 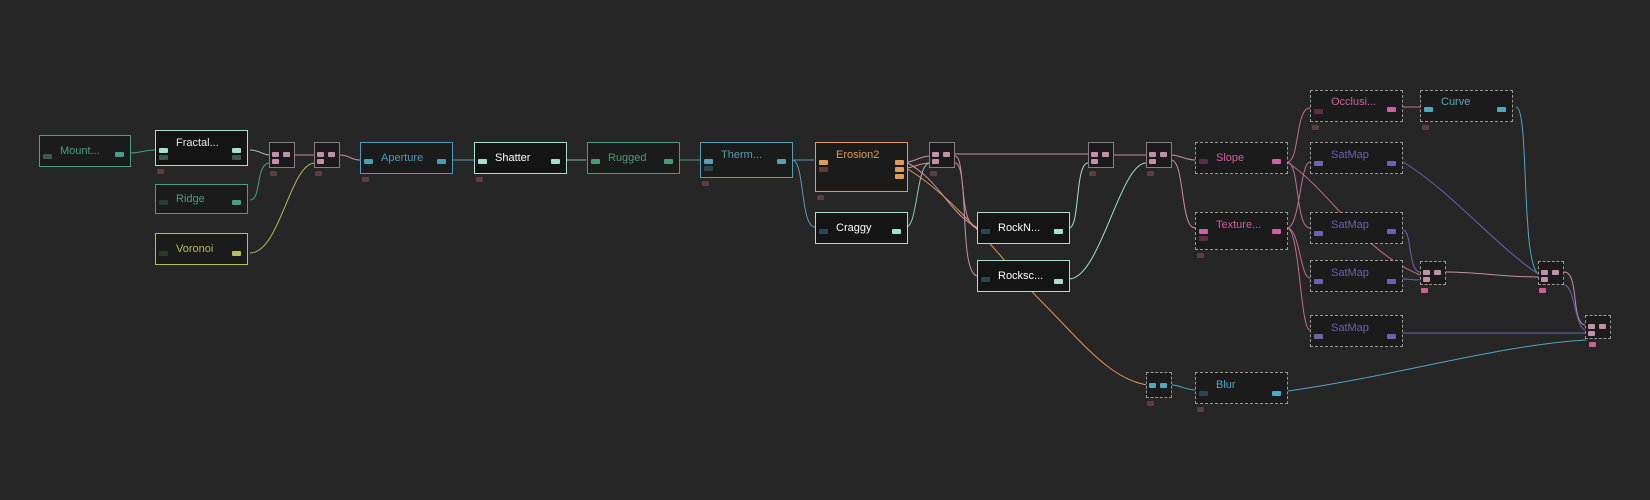 I want to click on node-shatter: Shatter, so click(x=520, y=158).